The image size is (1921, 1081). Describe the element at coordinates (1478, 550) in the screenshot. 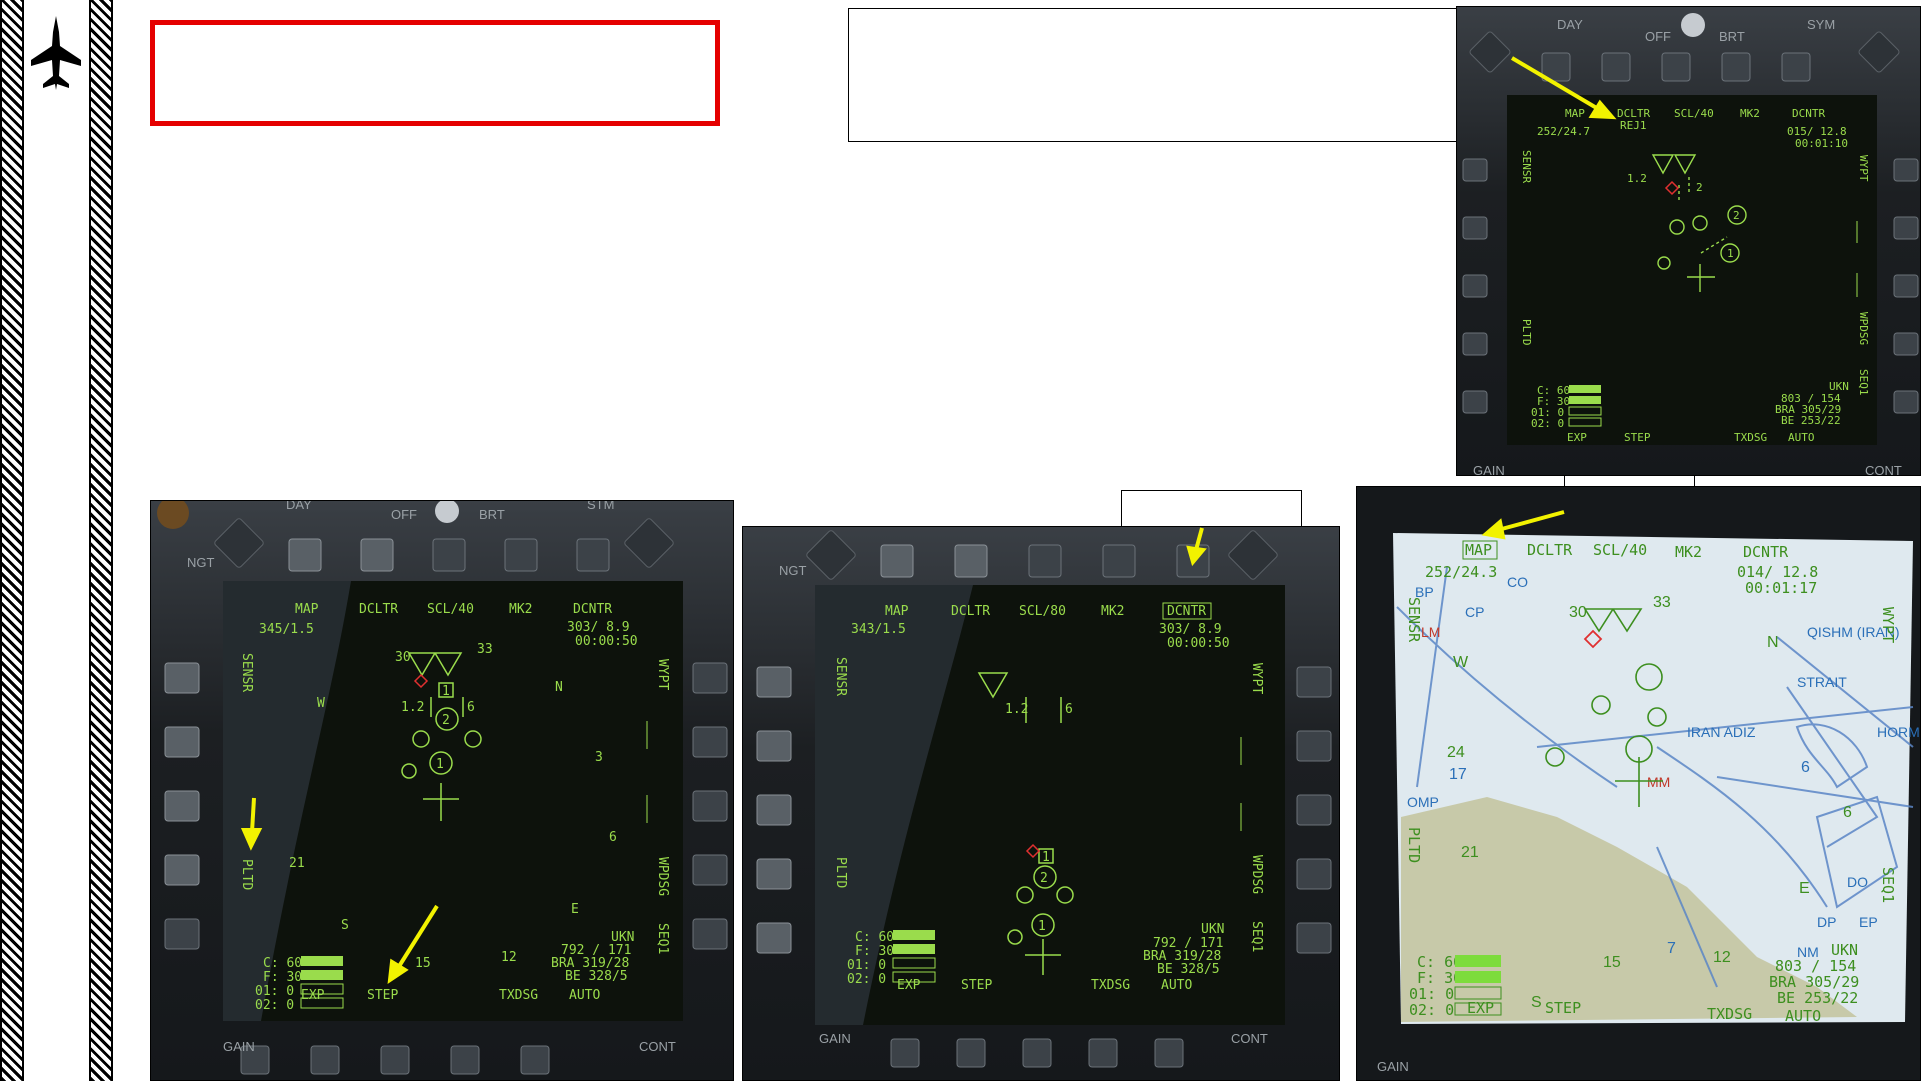

I see `map-label: MAP` at that location.